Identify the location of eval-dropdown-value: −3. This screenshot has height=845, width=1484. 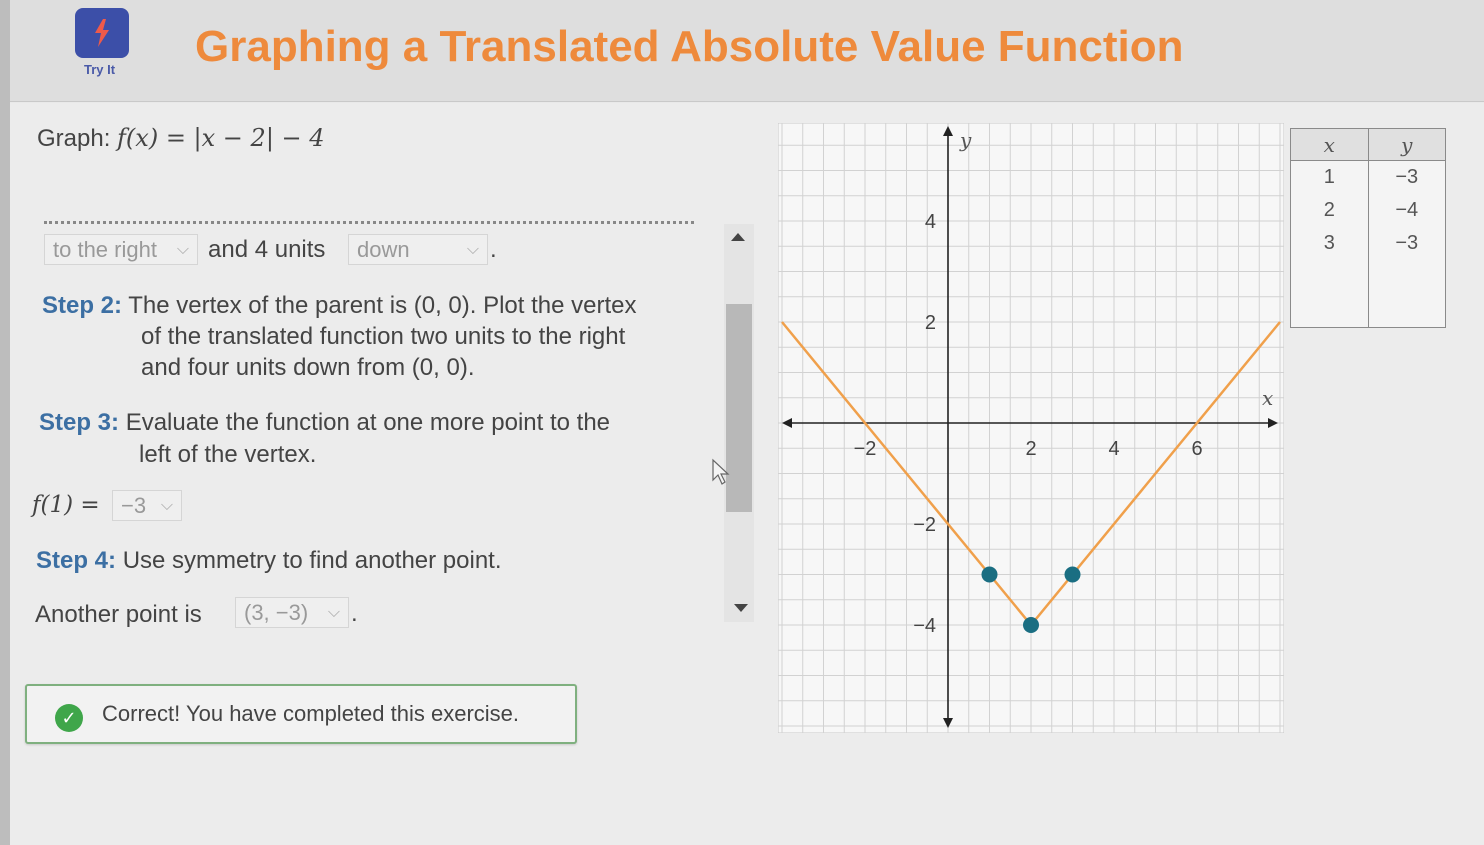
(134, 505).